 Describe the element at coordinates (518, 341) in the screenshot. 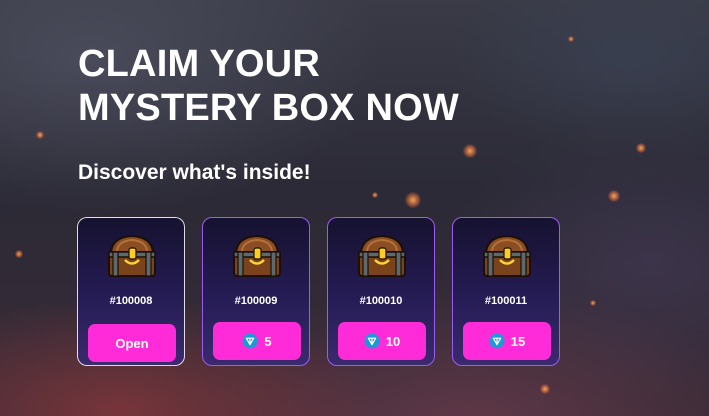

I see `price-label: 15` at that location.